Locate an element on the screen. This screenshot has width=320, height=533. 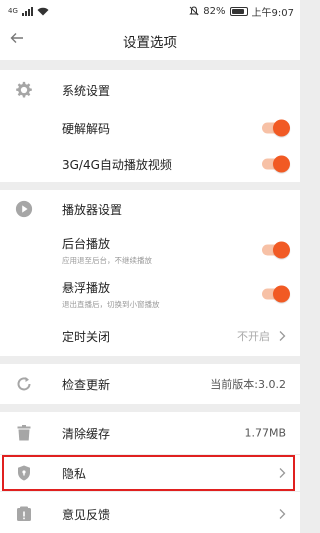
background-play-sub: 应用退至后台，不继续播放 is located at coordinates (107, 260).